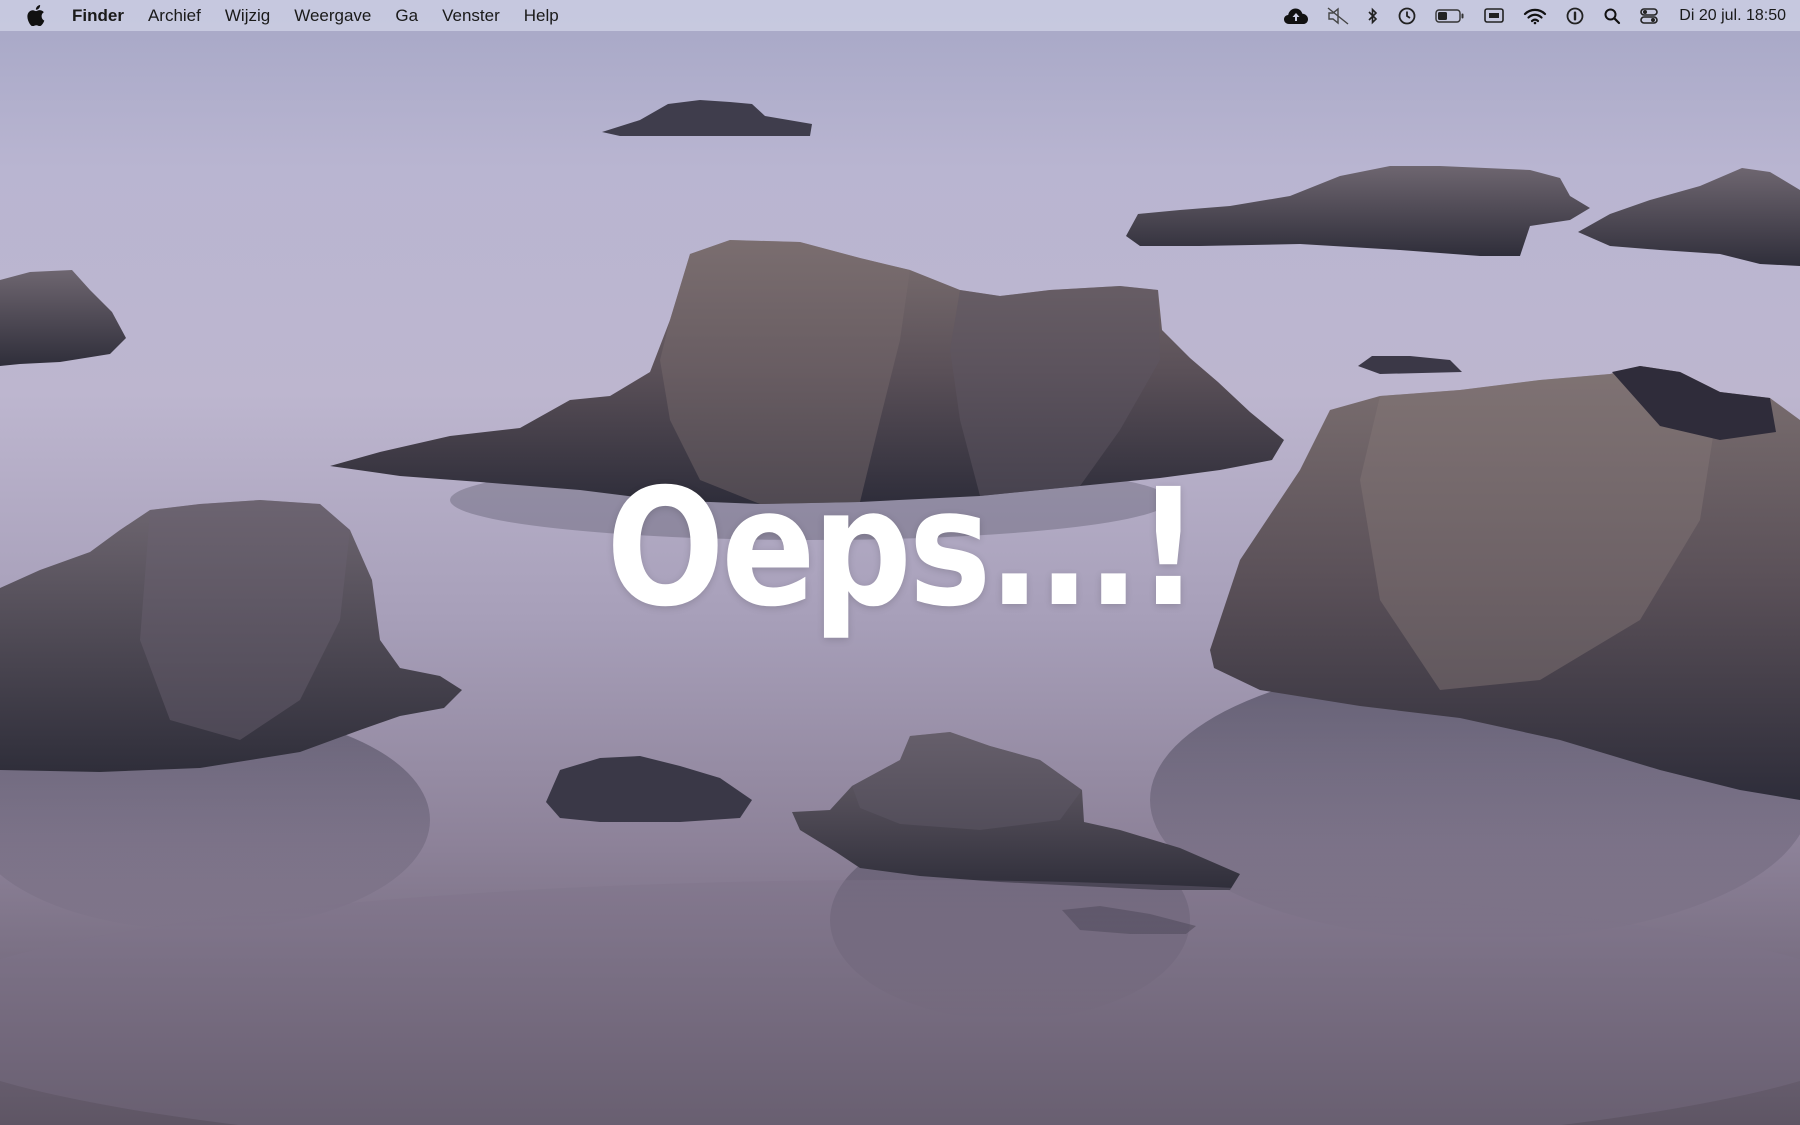  Describe the element at coordinates (36, 16) in the screenshot. I see `apple-logo-icon` at that location.